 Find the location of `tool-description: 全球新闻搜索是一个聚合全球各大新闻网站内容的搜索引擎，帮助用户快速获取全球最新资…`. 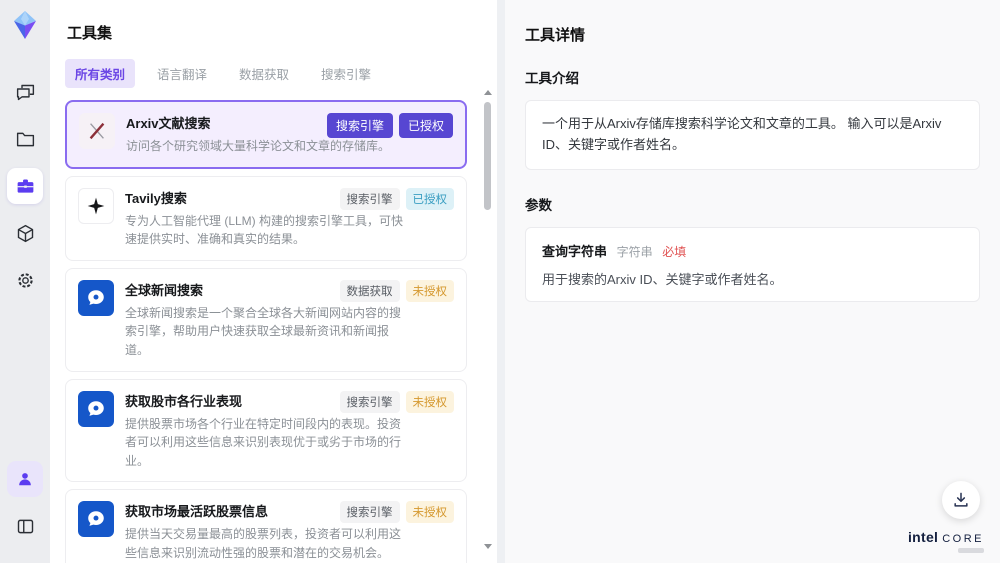

tool-description: 全球新闻搜索是一个聚合全球各大新闻网站内容的搜索引擎，帮助用户快速获取全球最新资… is located at coordinates (263, 331).